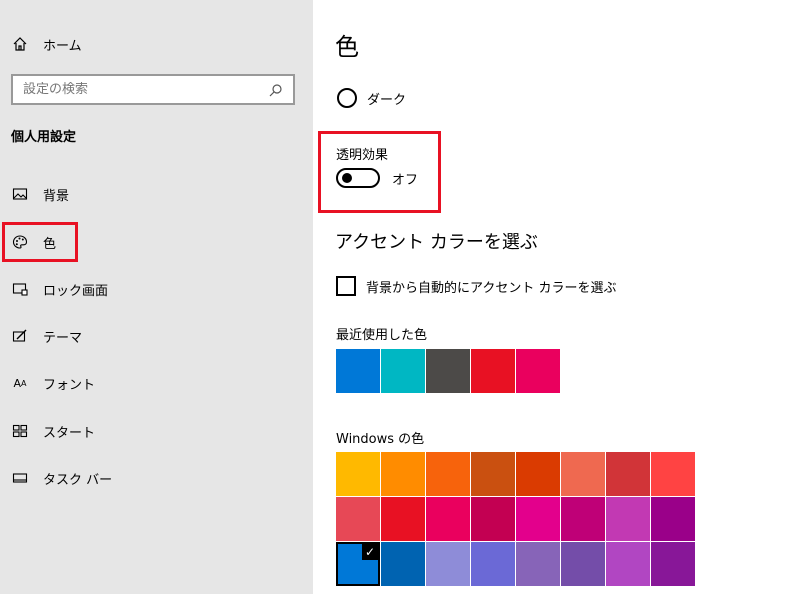  I want to click on color-swatch: ✓, so click(358, 564).